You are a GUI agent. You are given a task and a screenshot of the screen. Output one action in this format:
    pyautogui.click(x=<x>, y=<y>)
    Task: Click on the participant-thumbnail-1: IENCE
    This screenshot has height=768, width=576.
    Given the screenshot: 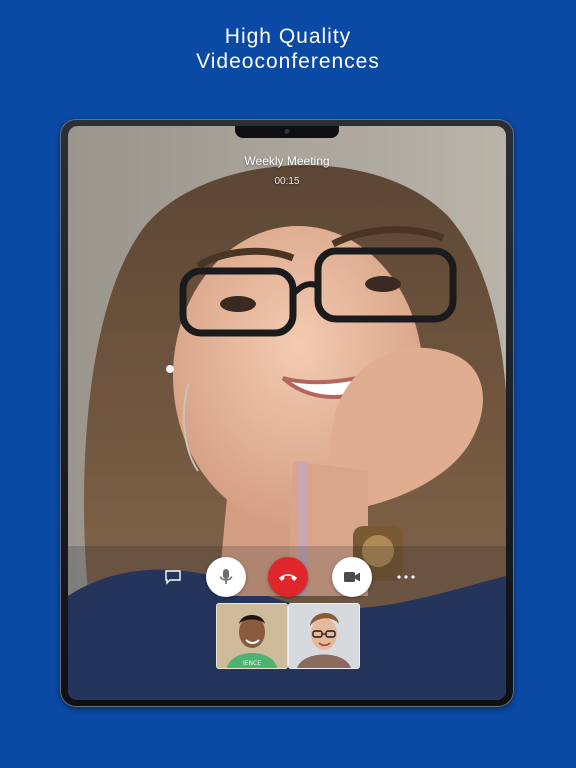 What is the action you would take?
    pyautogui.click(x=252, y=636)
    